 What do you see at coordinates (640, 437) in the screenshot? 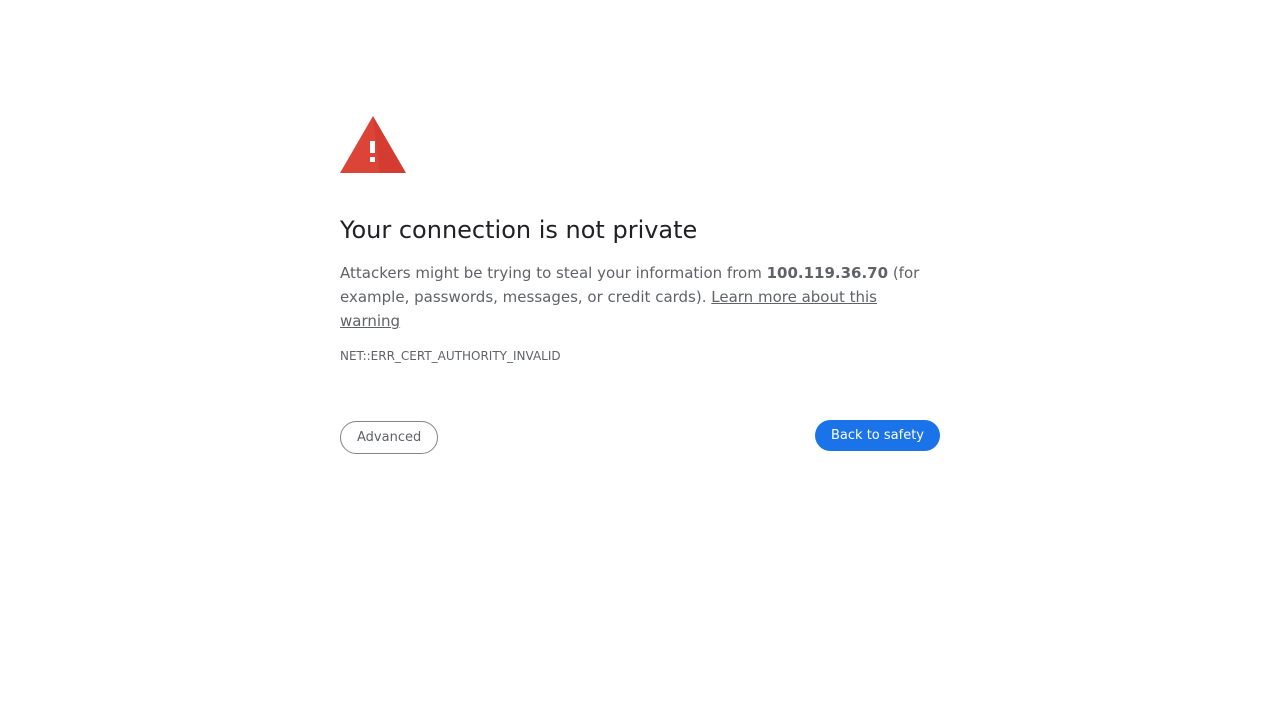
I see `button-row: Advanced Back to safety` at bounding box center [640, 437].